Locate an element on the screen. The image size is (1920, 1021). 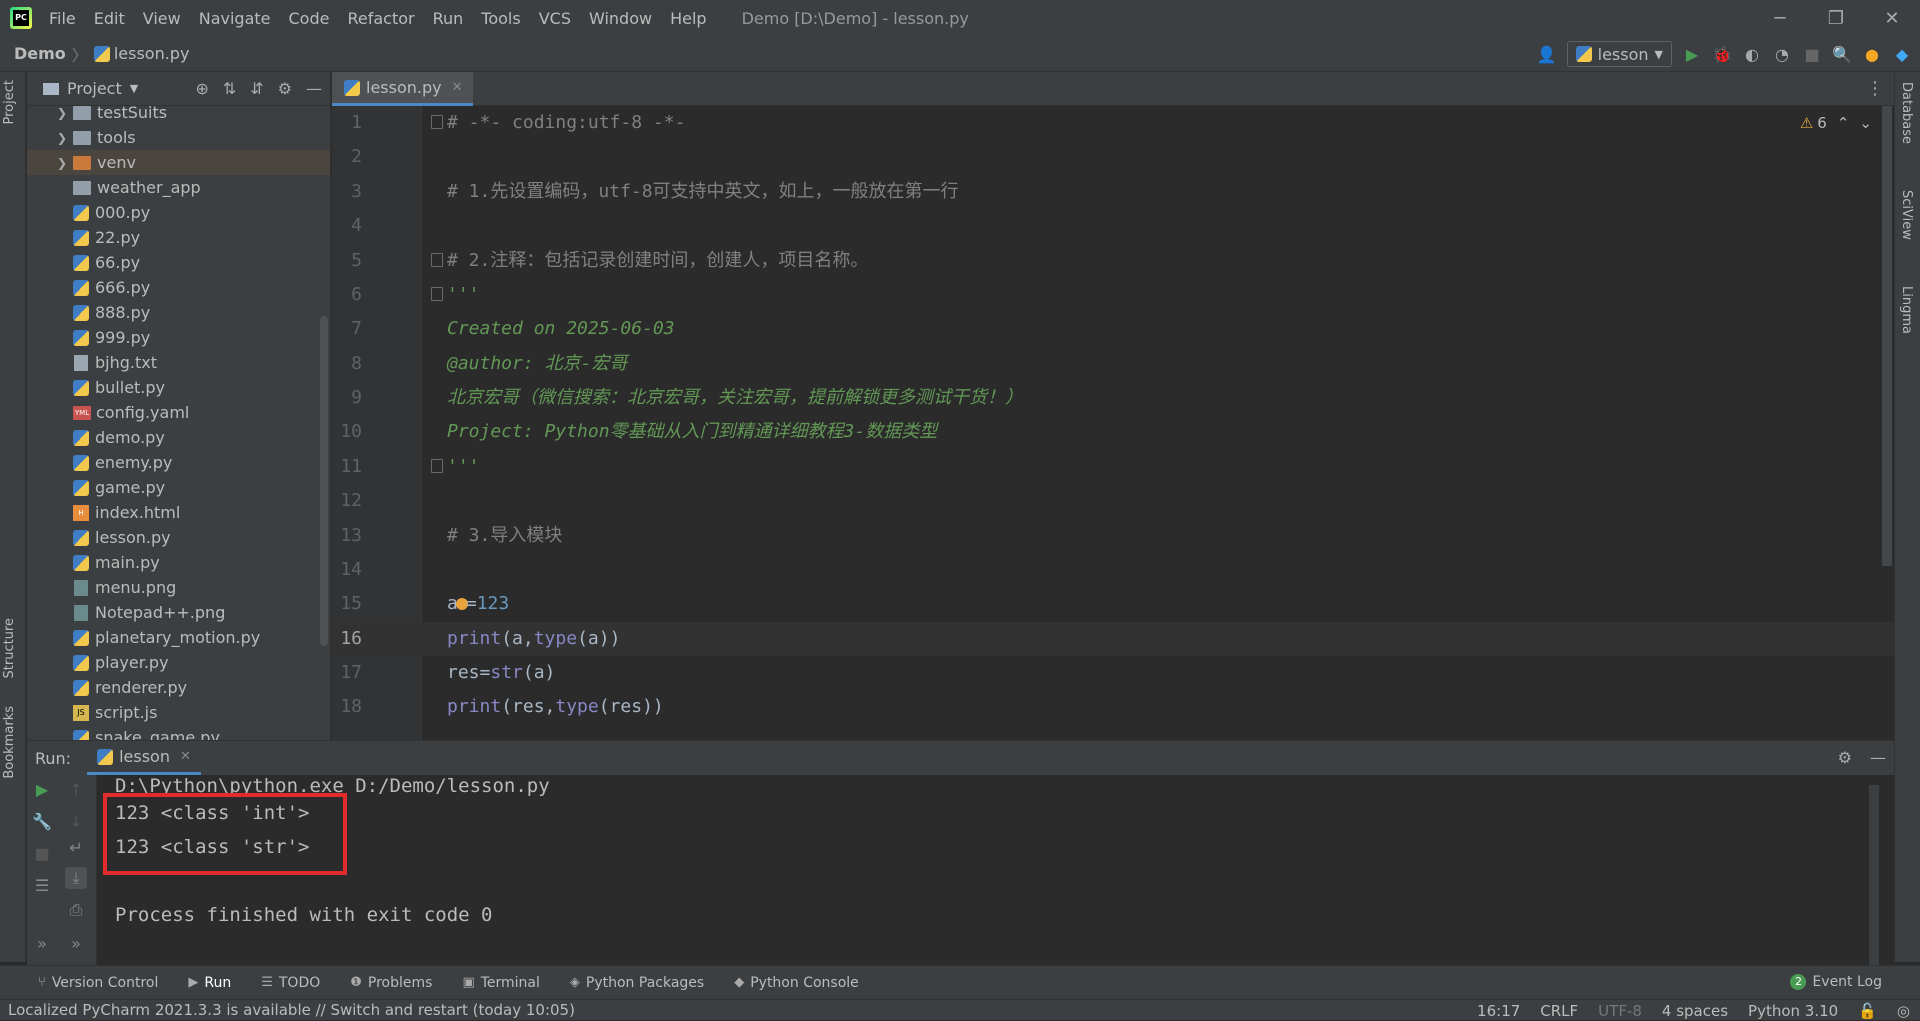
tool-tab-python-packages: ◈ Python Packages is located at coordinates (637, 983).